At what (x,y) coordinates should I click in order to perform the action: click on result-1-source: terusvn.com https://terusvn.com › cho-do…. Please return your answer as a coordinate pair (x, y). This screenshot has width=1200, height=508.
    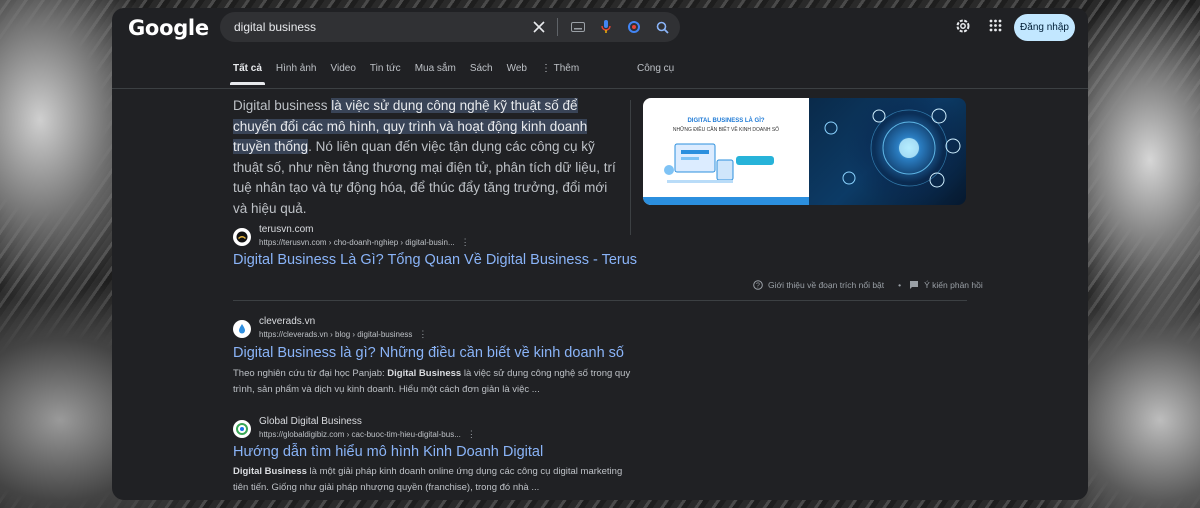
    Looking at the image, I should click on (351, 236).